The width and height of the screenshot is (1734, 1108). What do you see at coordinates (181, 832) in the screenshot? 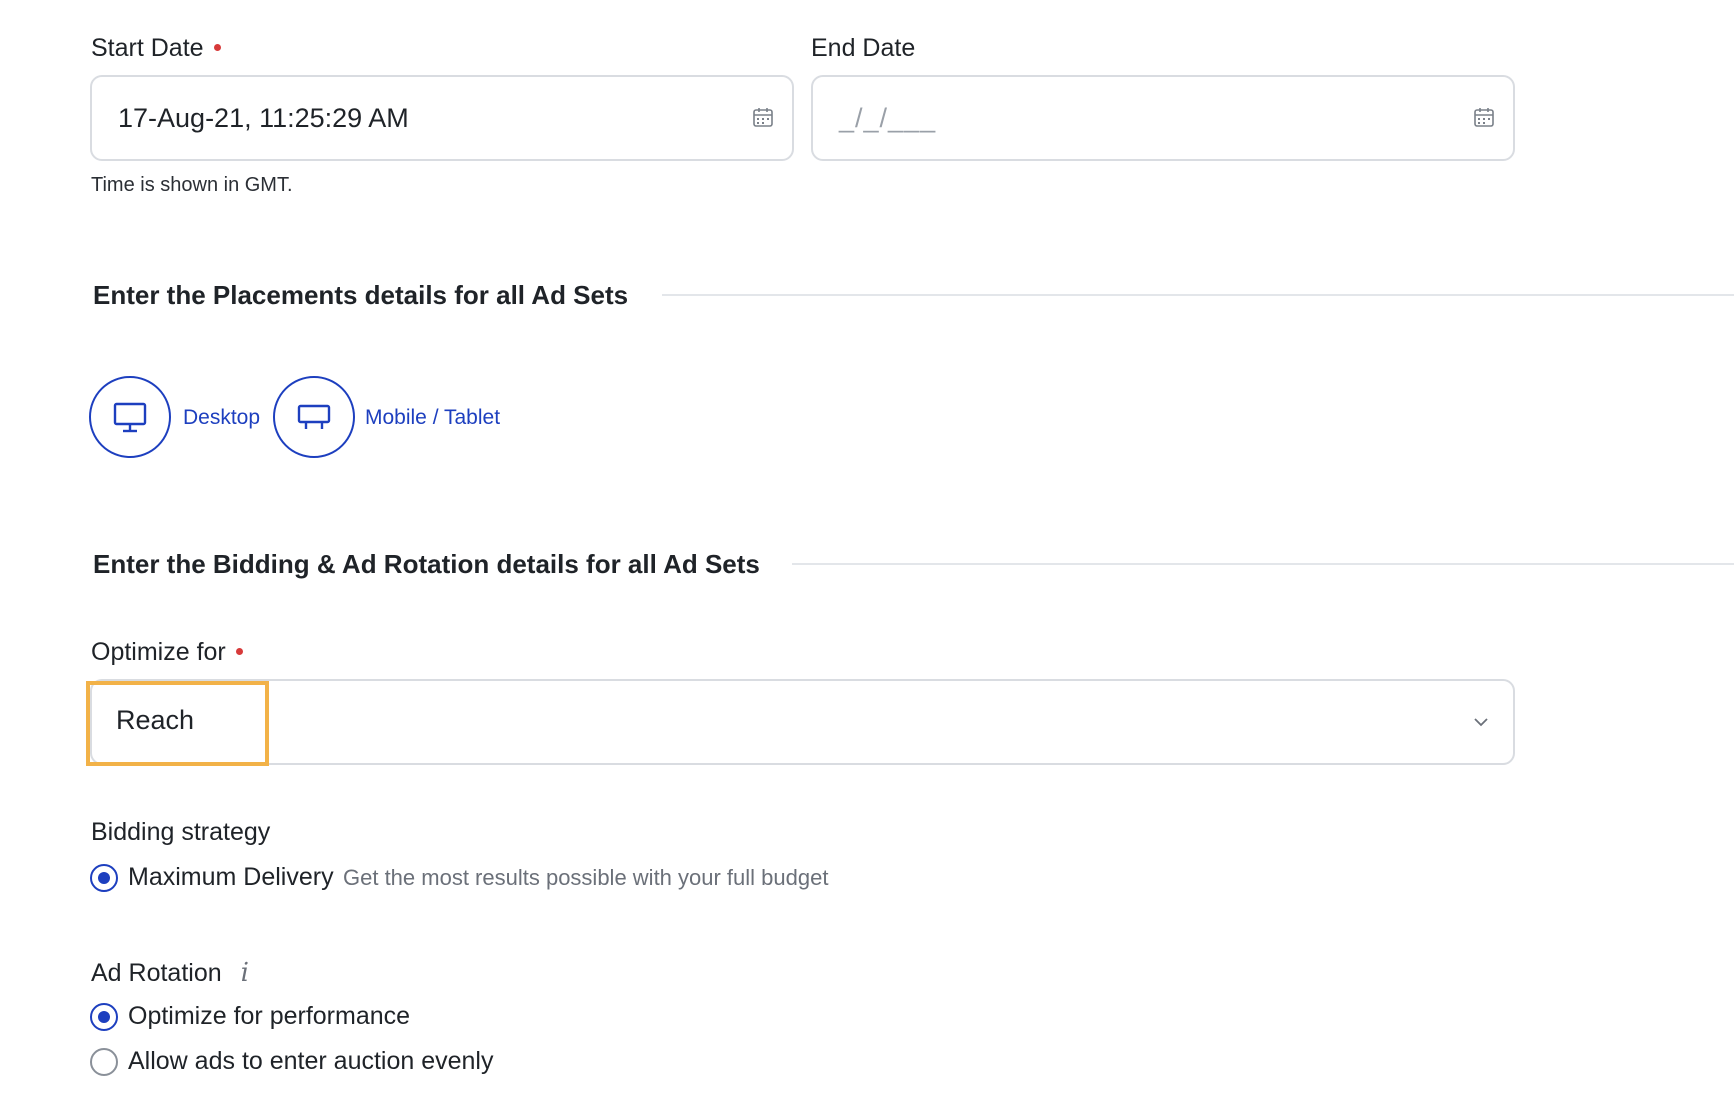
I see `bidding-strategy-label: Bidding strategy` at bounding box center [181, 832].